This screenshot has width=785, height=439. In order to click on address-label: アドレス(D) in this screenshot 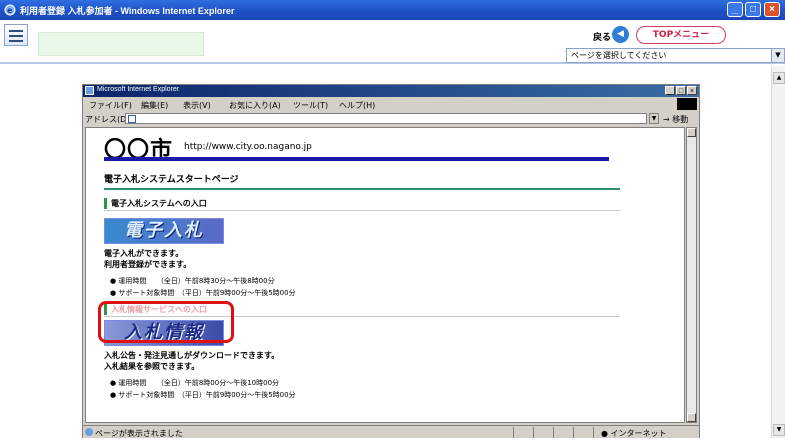, I will do `click(107, 119)`.